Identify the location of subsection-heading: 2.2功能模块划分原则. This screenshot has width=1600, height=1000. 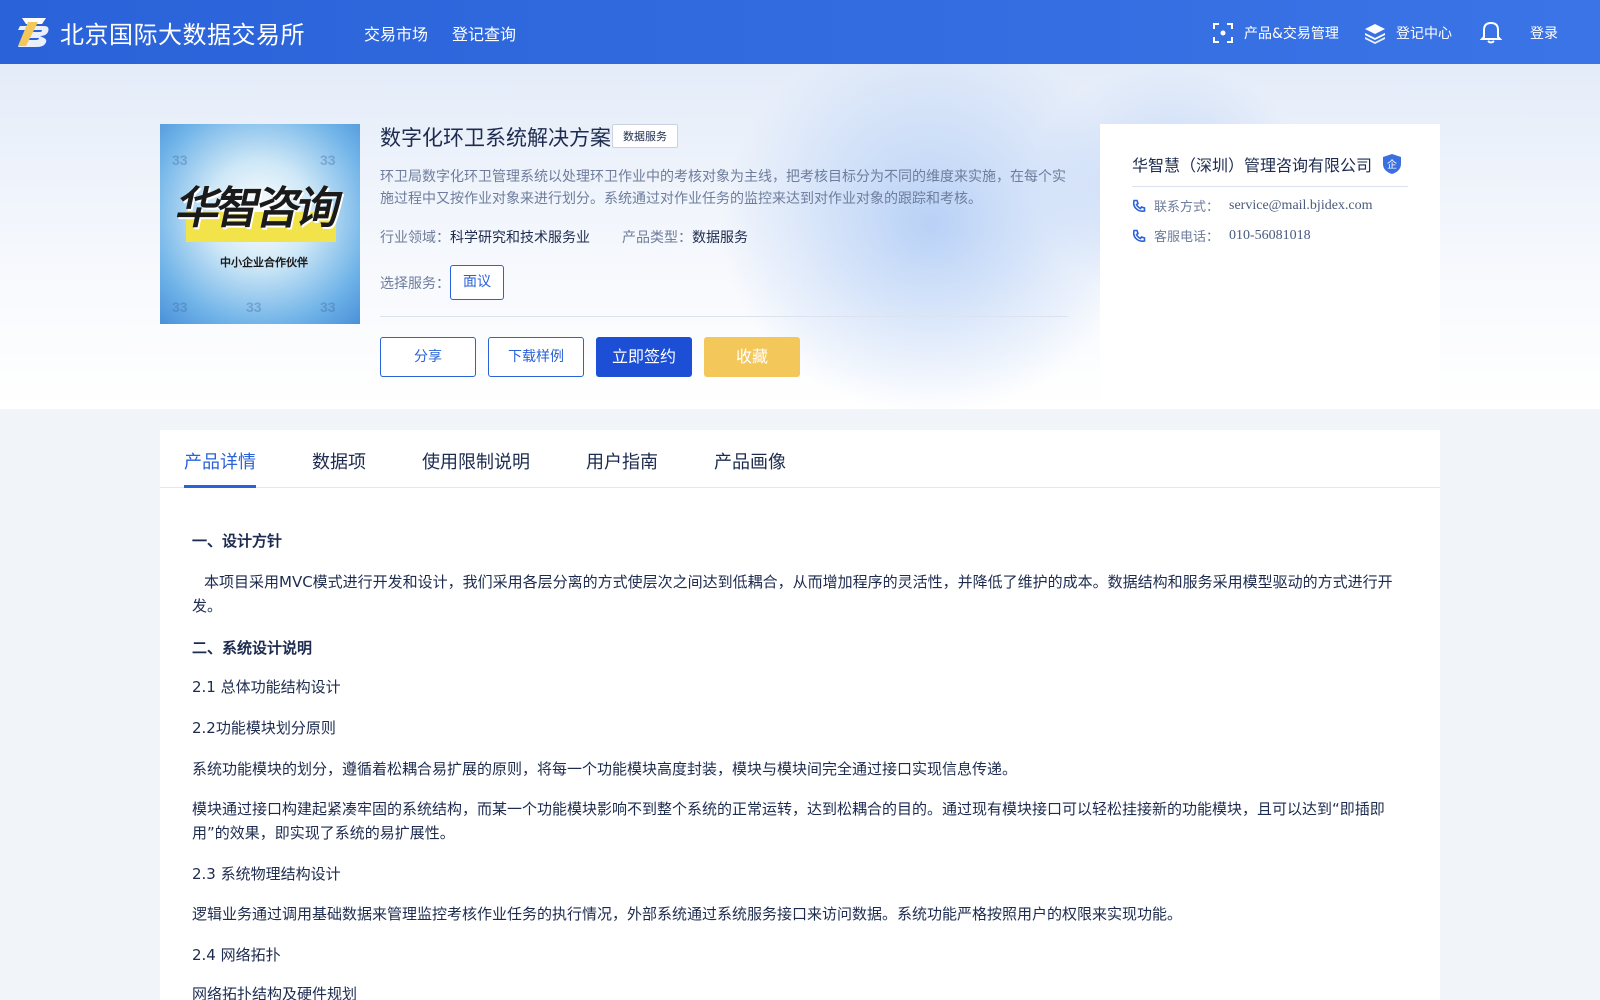
(264, 728).